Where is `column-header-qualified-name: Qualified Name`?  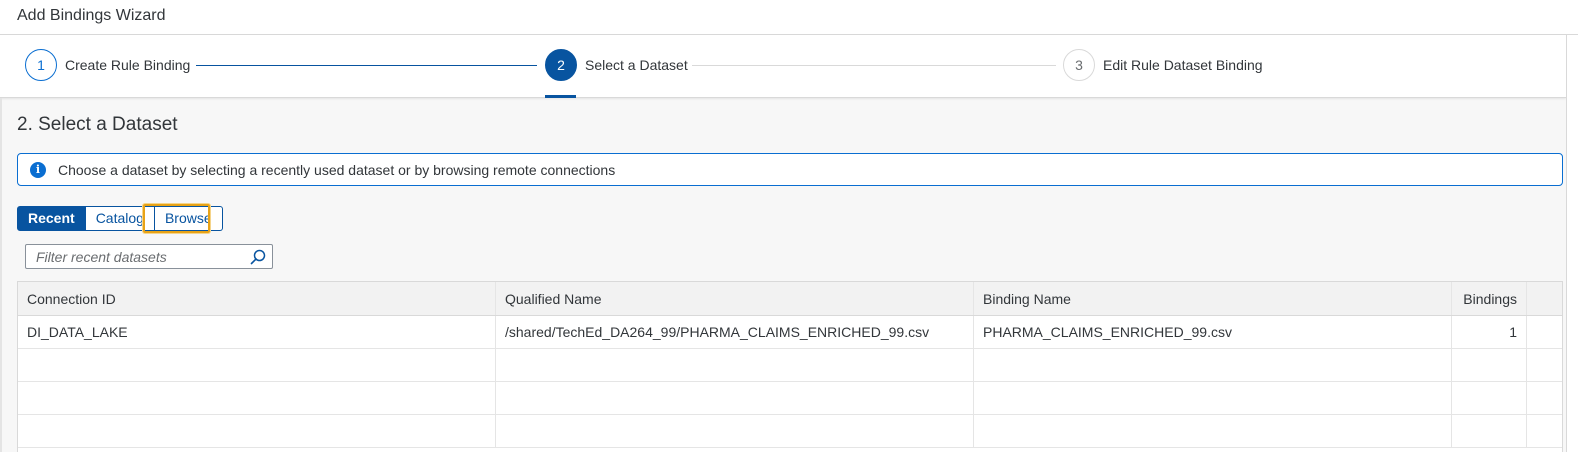 column-header-qualified-name: Qualified Name is located at coordinates (735, 298).